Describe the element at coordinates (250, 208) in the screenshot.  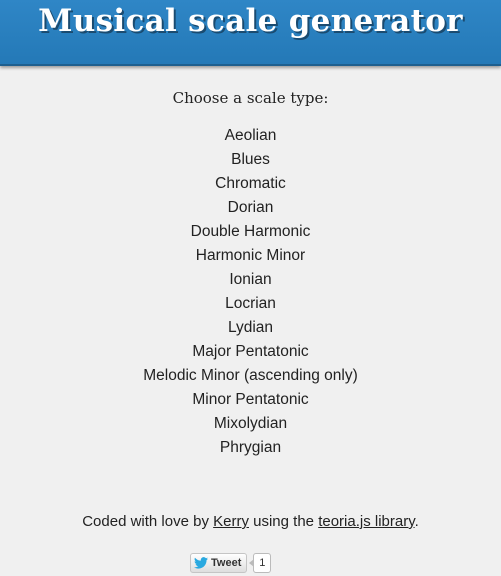
I see `scale-option-dorian: Dorian` at that location.